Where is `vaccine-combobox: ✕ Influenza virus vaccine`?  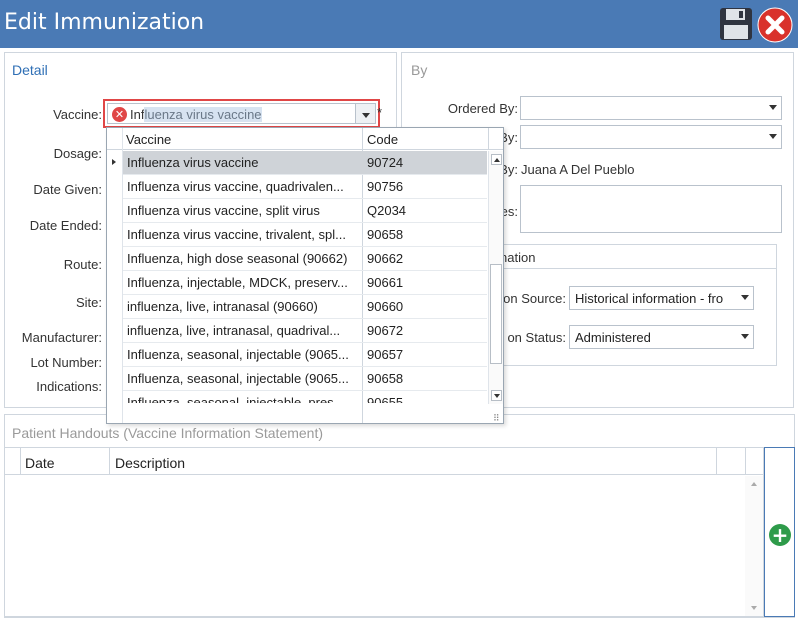 vaccine-combobox: ✕ Influenza virus vaccine is located at coordinates (241, 113).